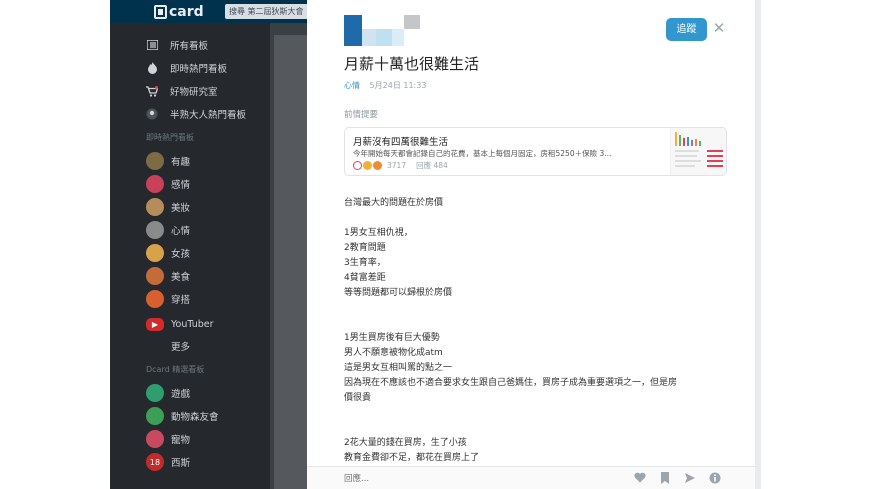 This screenshot has height=489, width=870. Describe the element at coordinates (398, 85) in the screenshot. I see `post-date: 5月24日 11:33` at that location.